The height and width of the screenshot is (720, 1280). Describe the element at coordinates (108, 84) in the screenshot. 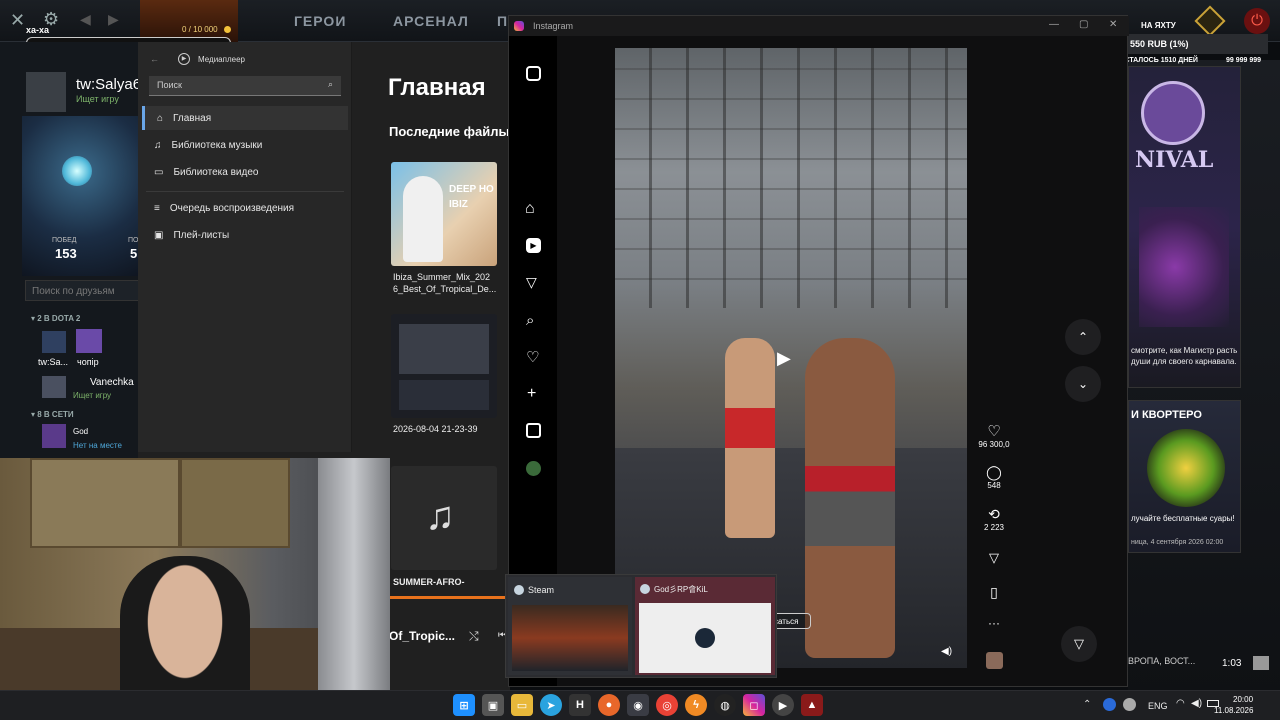

I see `profile-name: tw:Salya6` at that location.